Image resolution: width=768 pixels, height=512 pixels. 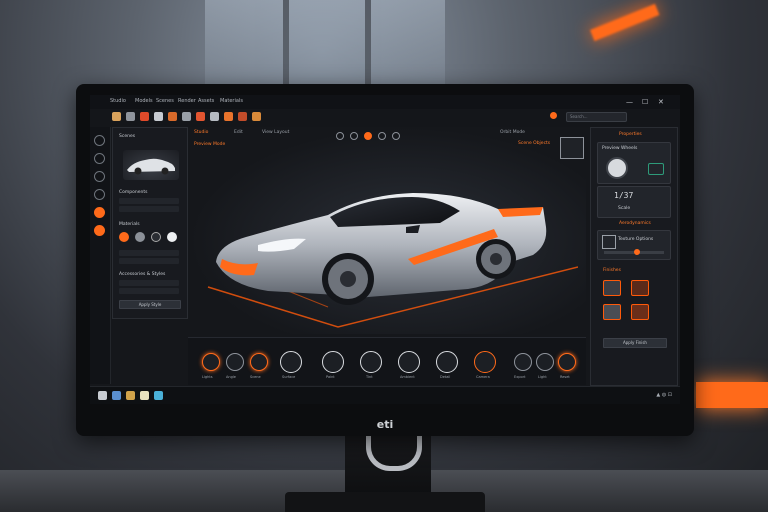 What do you see at coordinates (371, 362) in the screenshot?
I see `tint-button` at bounding box center [371, 362].